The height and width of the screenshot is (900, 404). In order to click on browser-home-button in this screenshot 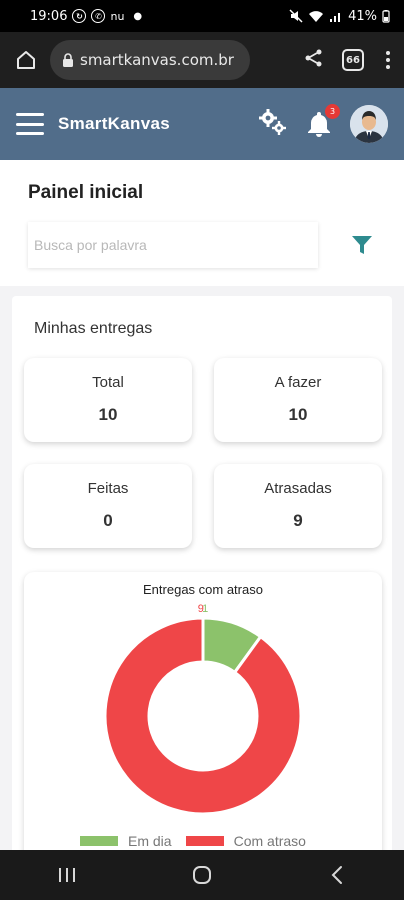, I will do `click(26, 60)`.